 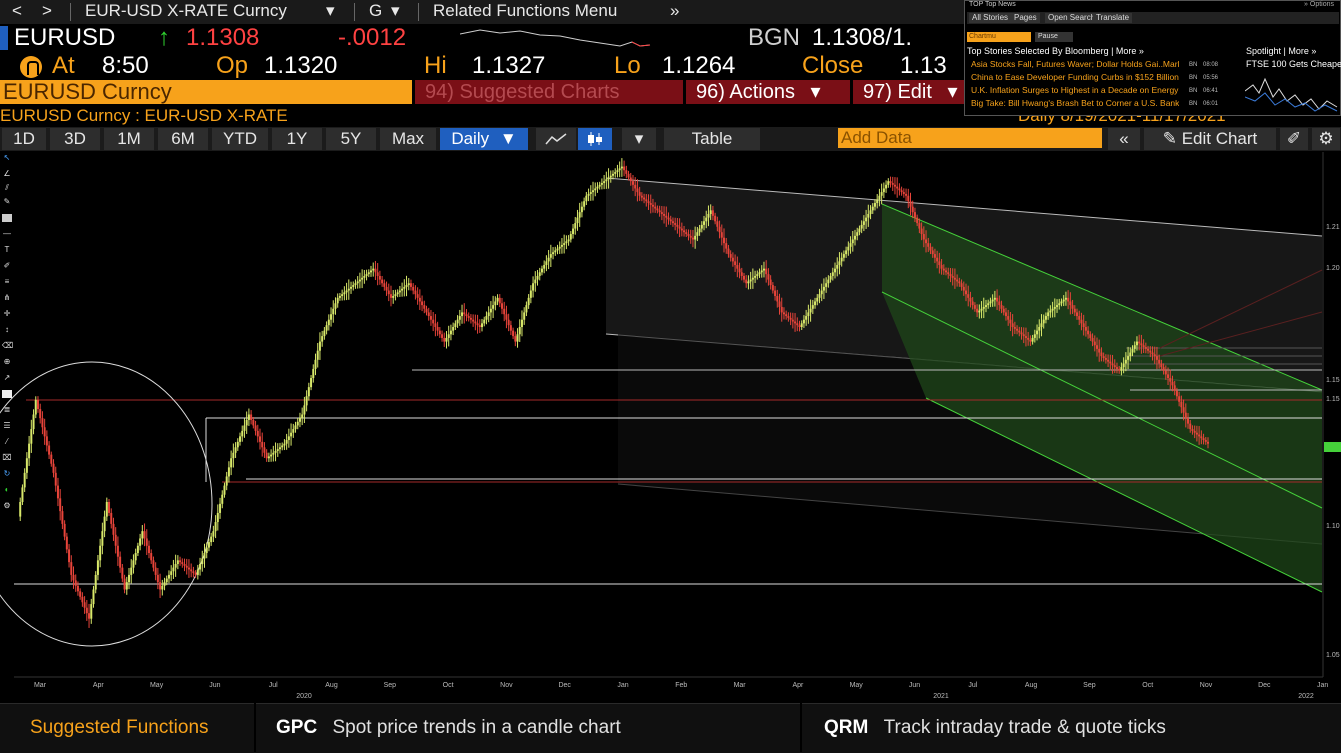 What do you see at coordinates (549, 92) in the screenshot?
I see `suggested-charts-button: 94) Suggested Charts` at bounding box center [549, 92].